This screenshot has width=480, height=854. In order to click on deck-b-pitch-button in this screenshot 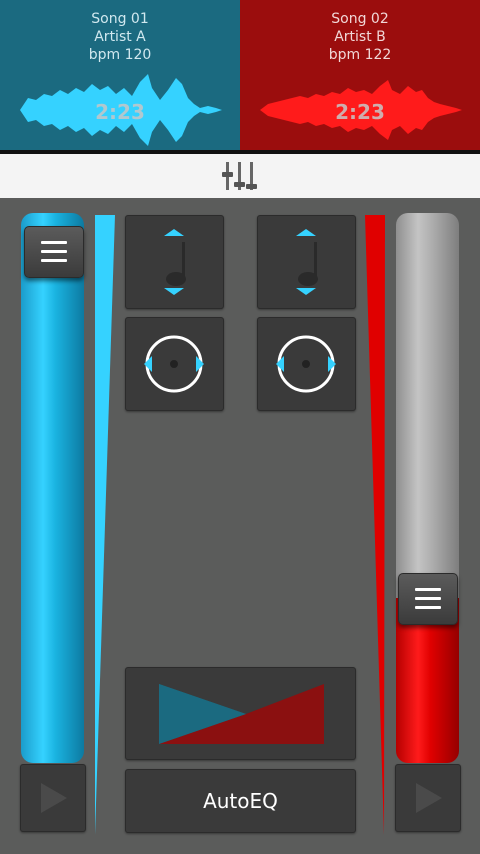, I will do `click(306, 262)`.